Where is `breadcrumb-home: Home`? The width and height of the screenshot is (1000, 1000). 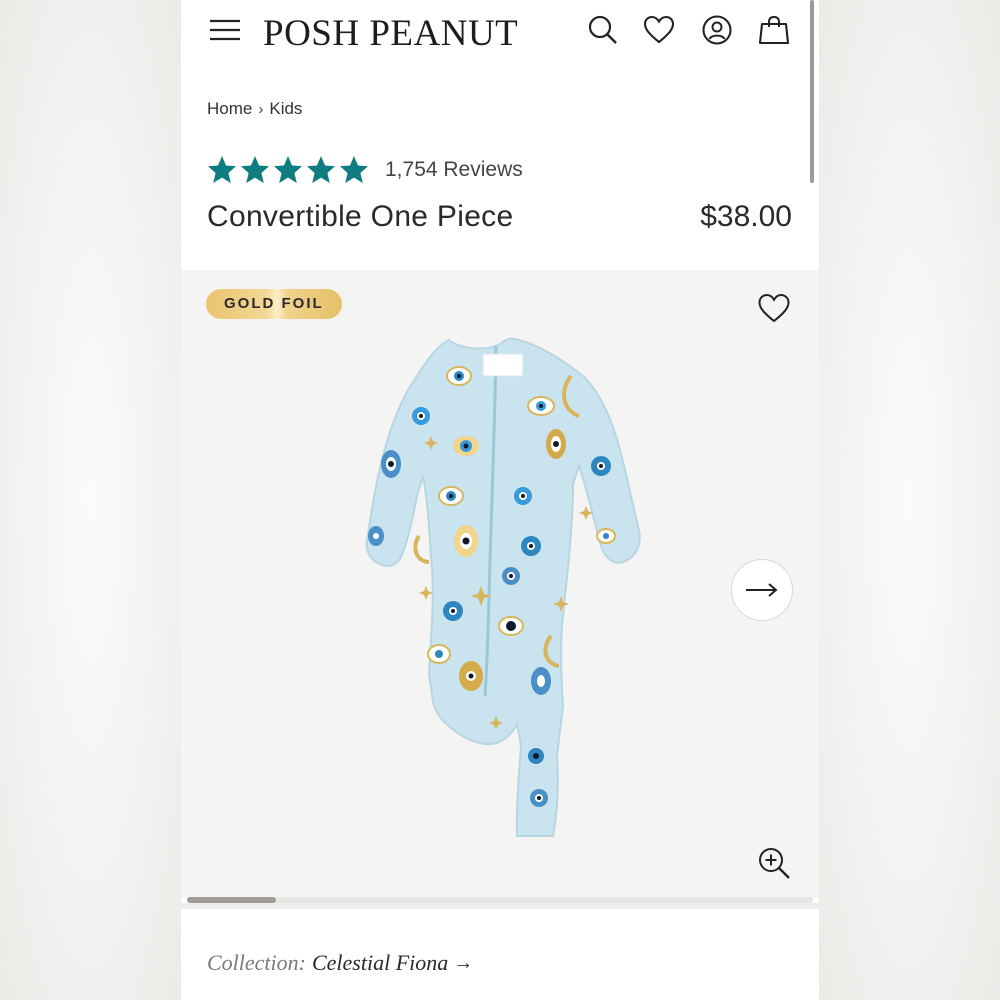
breadcrumb-home: Home is located at coordinates (229, 109).